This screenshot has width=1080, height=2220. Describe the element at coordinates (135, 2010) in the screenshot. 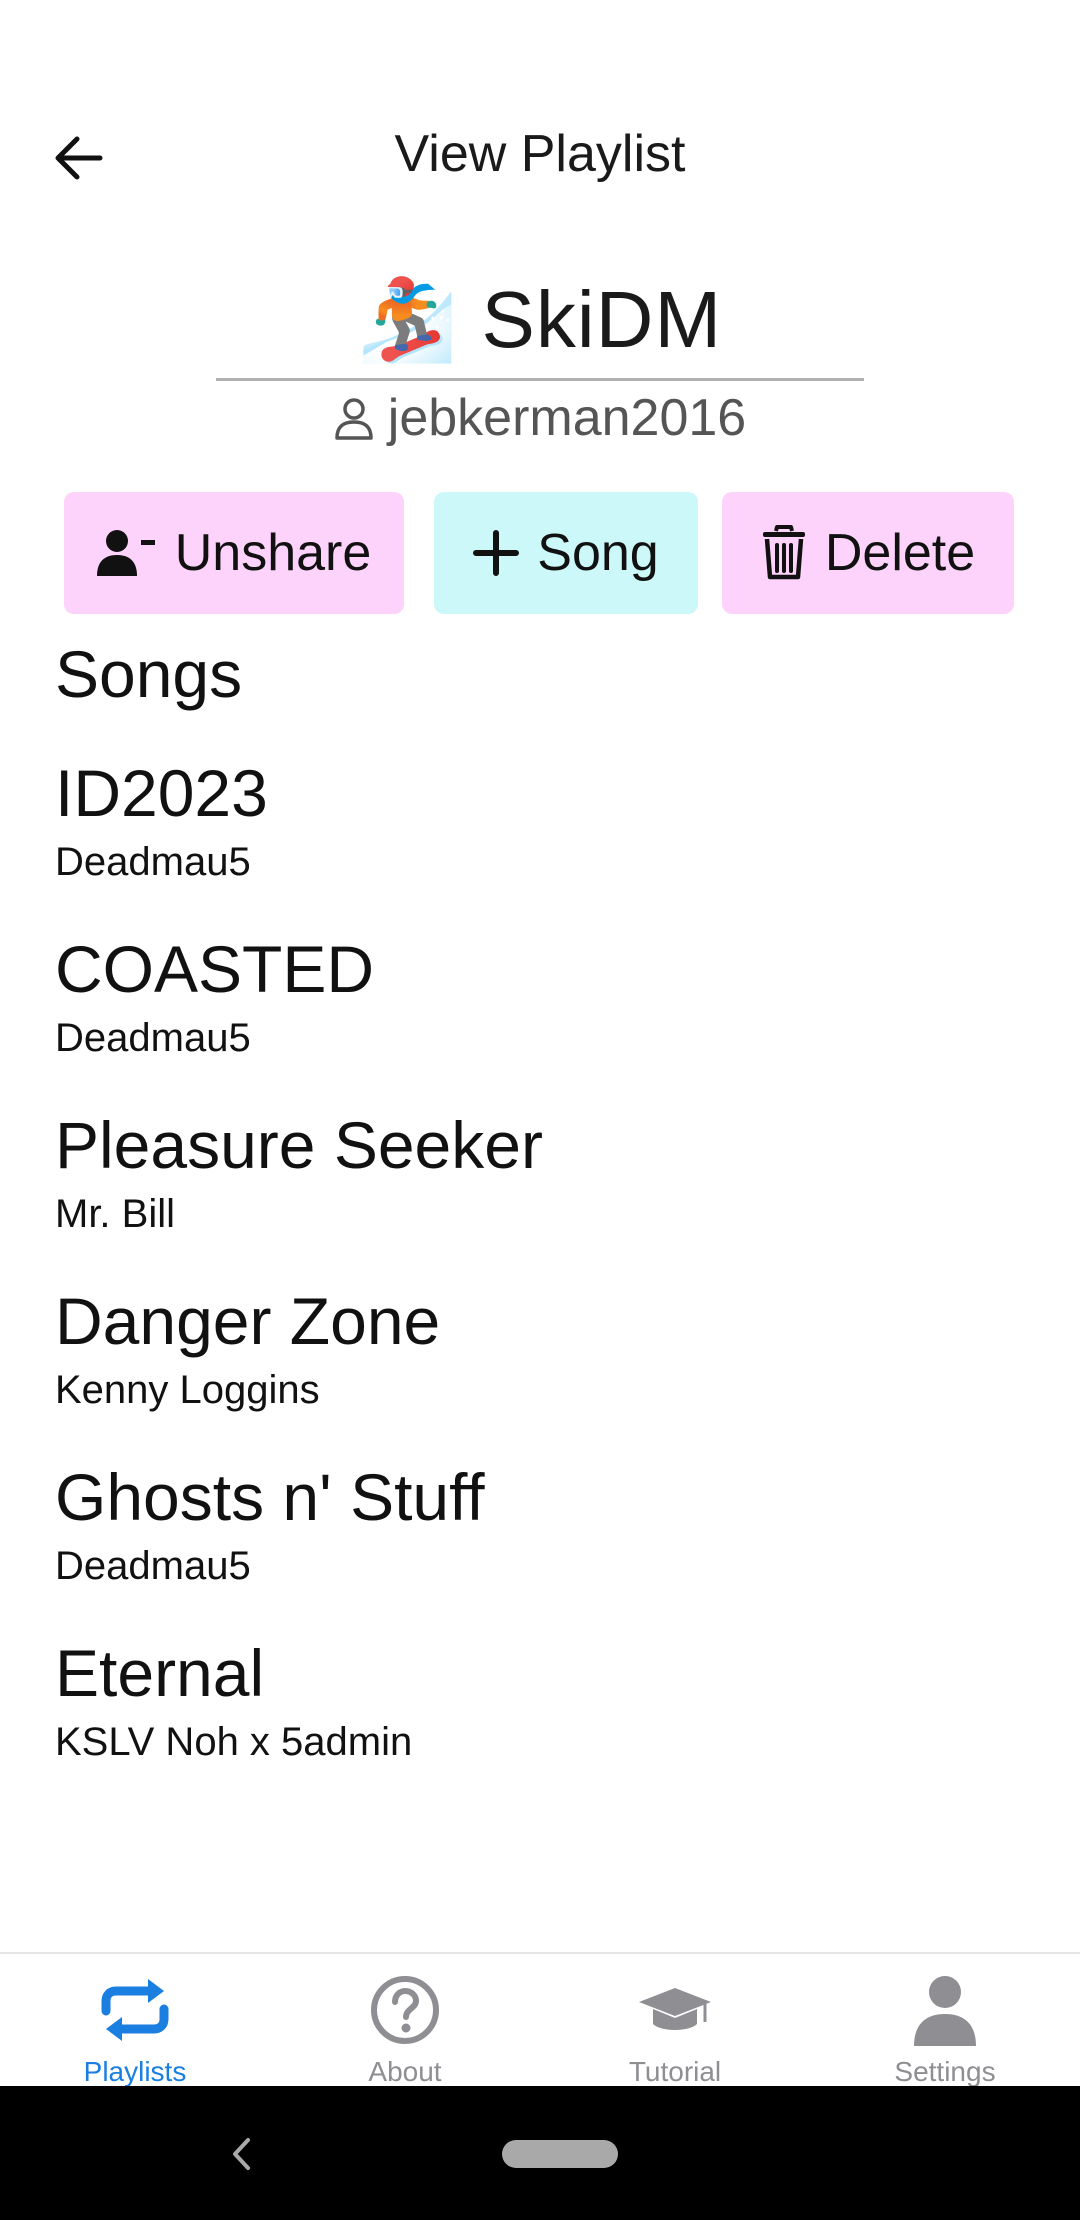

I see `repeat-icon` at that location.